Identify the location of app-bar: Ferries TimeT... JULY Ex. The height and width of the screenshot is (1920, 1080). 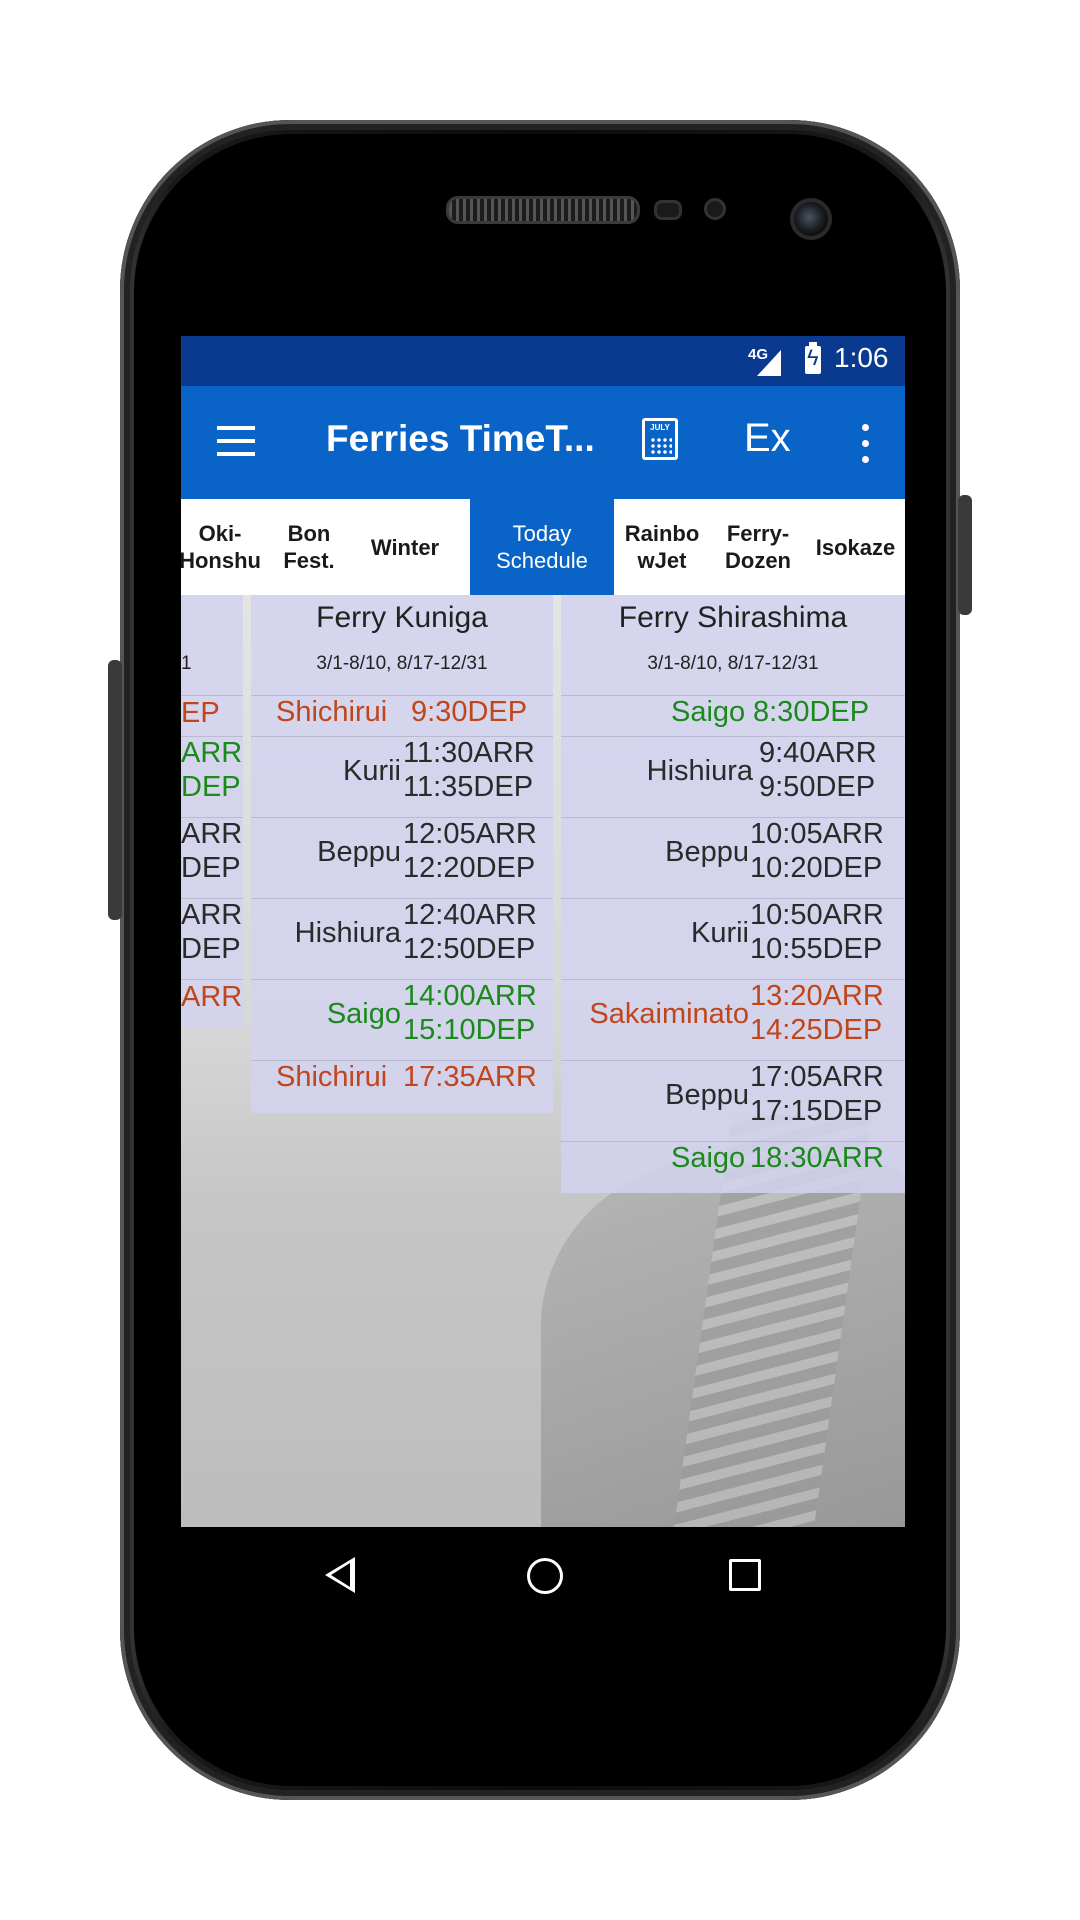
(543, 442).